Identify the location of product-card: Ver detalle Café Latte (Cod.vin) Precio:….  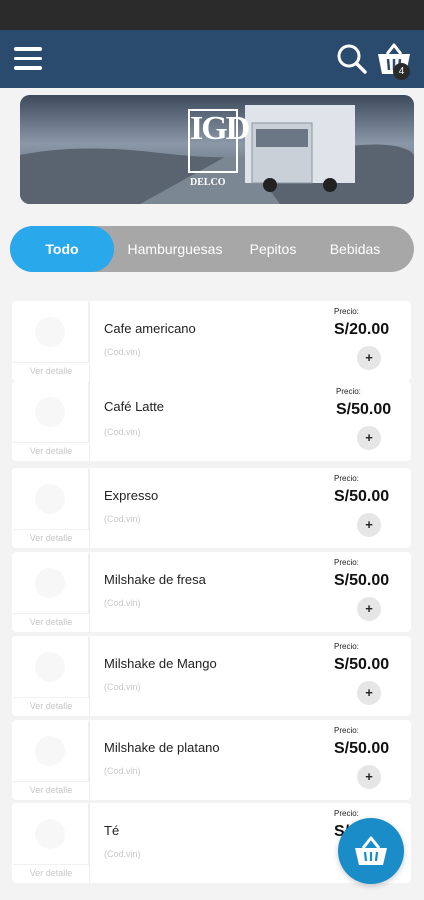
(211, 421).